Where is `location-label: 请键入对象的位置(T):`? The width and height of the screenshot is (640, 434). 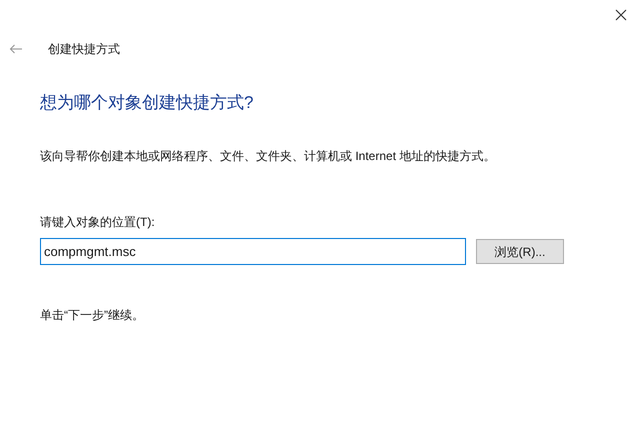 location-label: 请键入对象的位置(T): is located at coordinates (97, 222).